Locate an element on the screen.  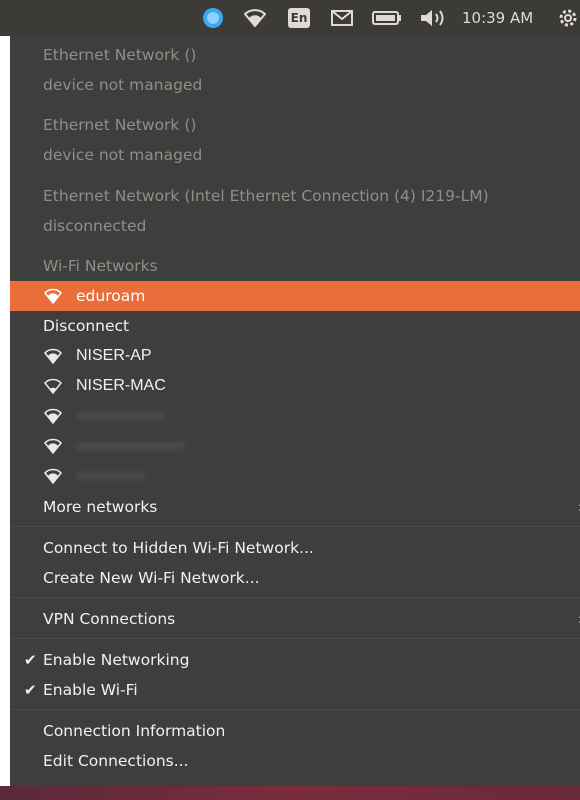
desktop-background-strip is located at coordinates (290, 793).